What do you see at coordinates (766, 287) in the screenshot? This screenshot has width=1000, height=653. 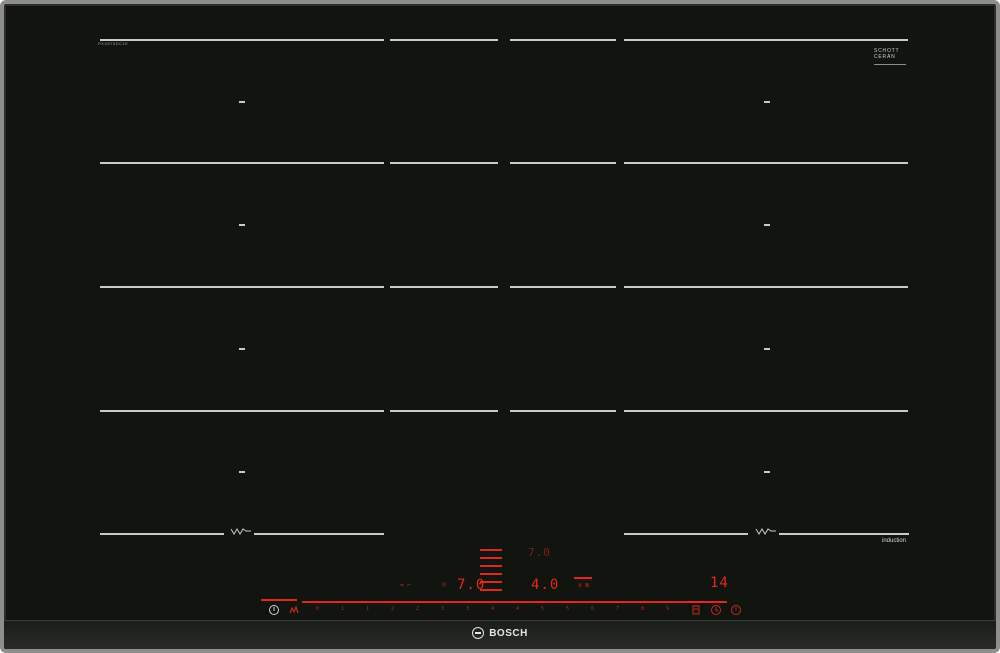 I see `zone-line-r3-d` at bounding box center [766, 287].